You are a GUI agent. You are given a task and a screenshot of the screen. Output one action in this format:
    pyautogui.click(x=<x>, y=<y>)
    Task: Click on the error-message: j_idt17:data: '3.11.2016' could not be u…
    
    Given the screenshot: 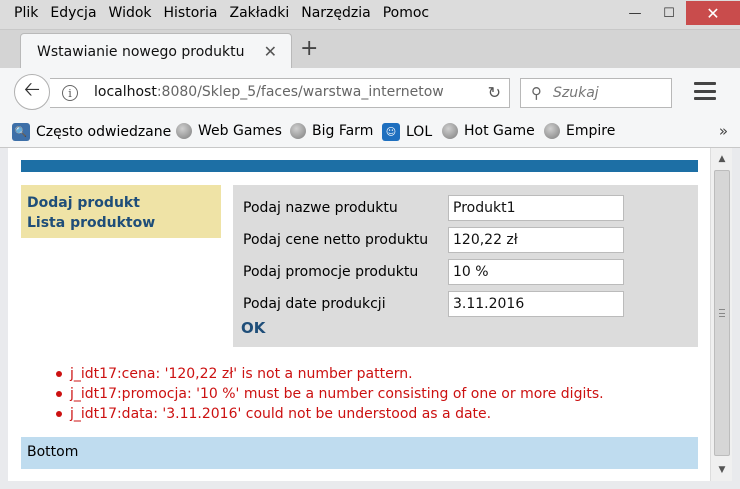 What is the action you would take?
    pyautogui.click(x=326, y=414)
    